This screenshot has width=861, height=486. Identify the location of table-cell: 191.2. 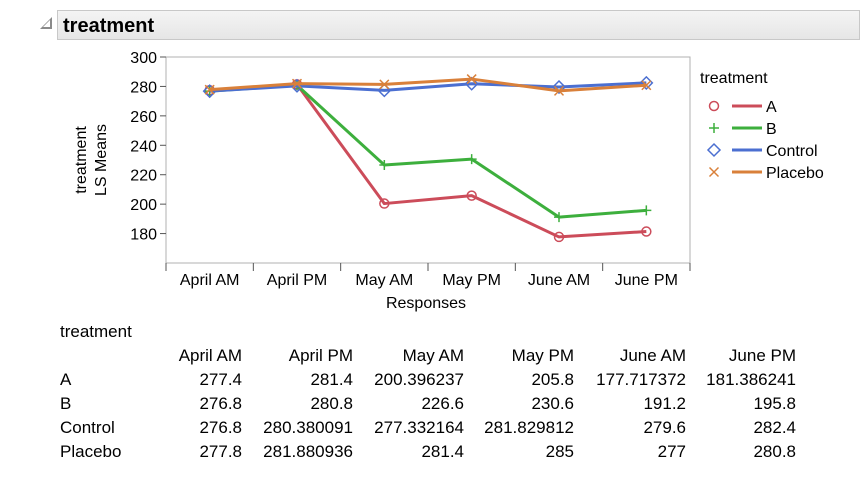
(664, 403).